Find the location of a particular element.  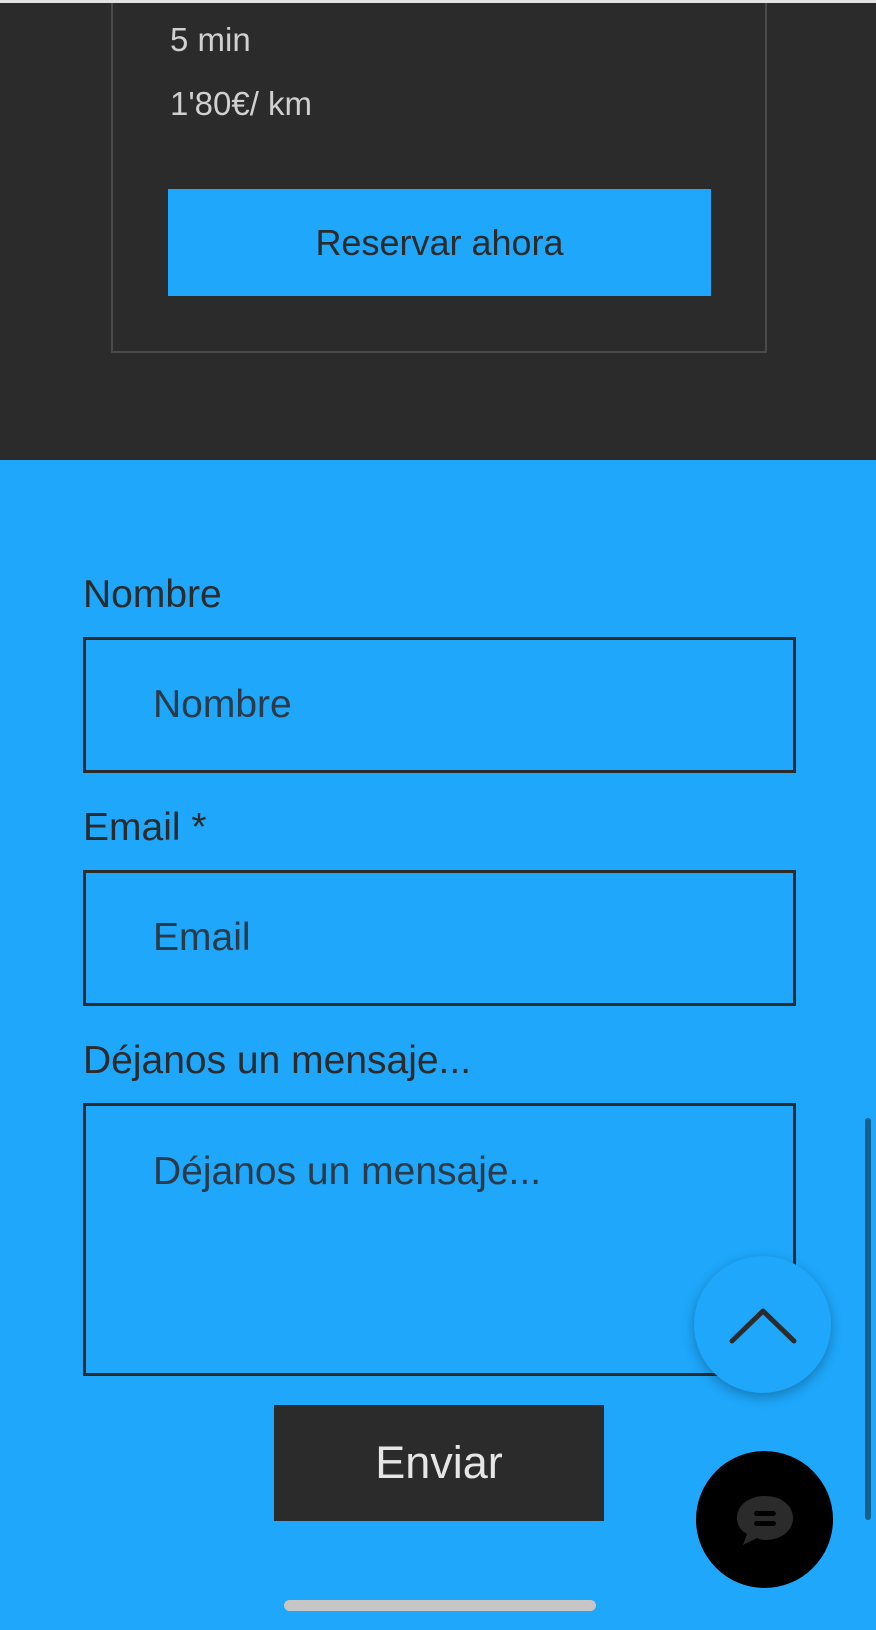

price-per-km: 1'80€/ km is located at coordinates (241, 103).